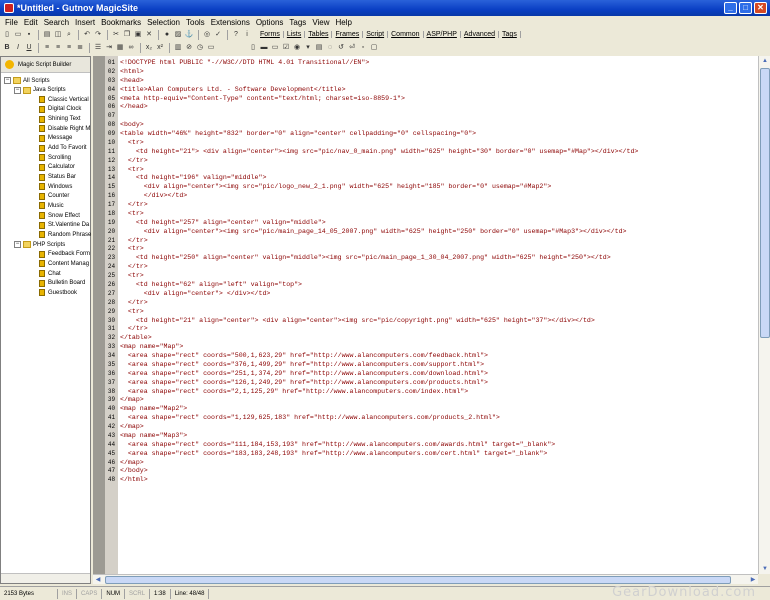  I want to click on code-line: <td height="196" valign="middle">, so click(193, 178).